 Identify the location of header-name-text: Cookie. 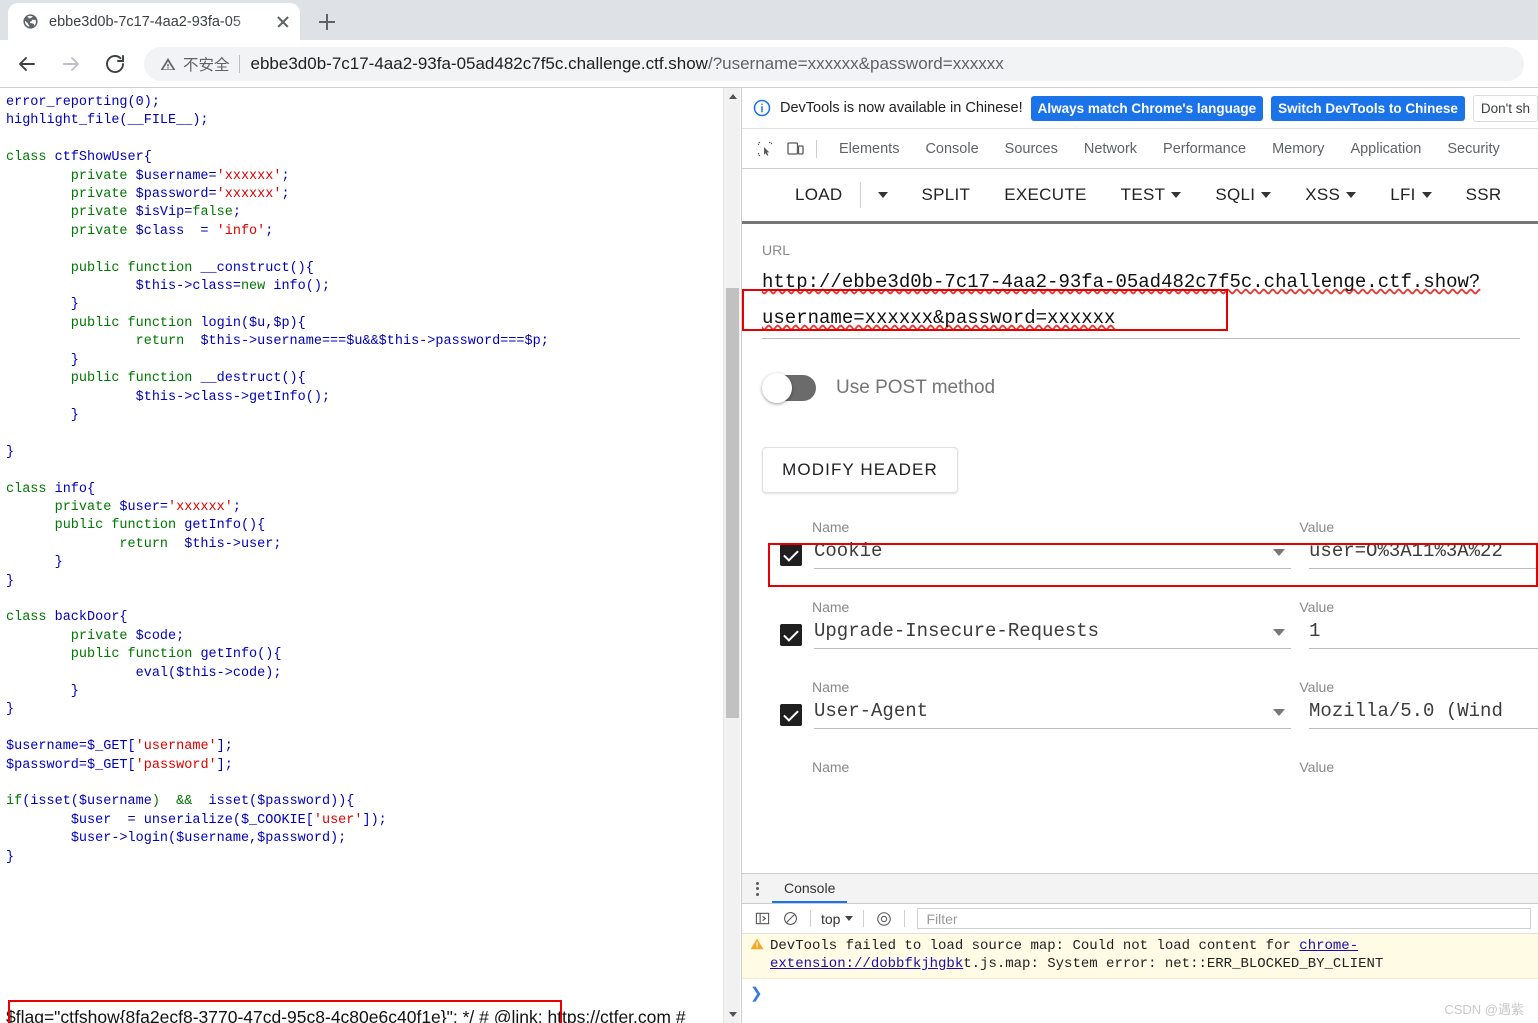
(848, 551).